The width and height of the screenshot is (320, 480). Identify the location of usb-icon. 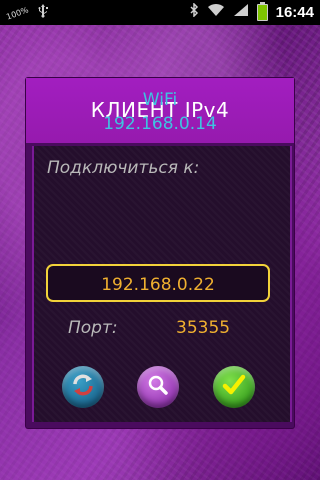
(43, 13).